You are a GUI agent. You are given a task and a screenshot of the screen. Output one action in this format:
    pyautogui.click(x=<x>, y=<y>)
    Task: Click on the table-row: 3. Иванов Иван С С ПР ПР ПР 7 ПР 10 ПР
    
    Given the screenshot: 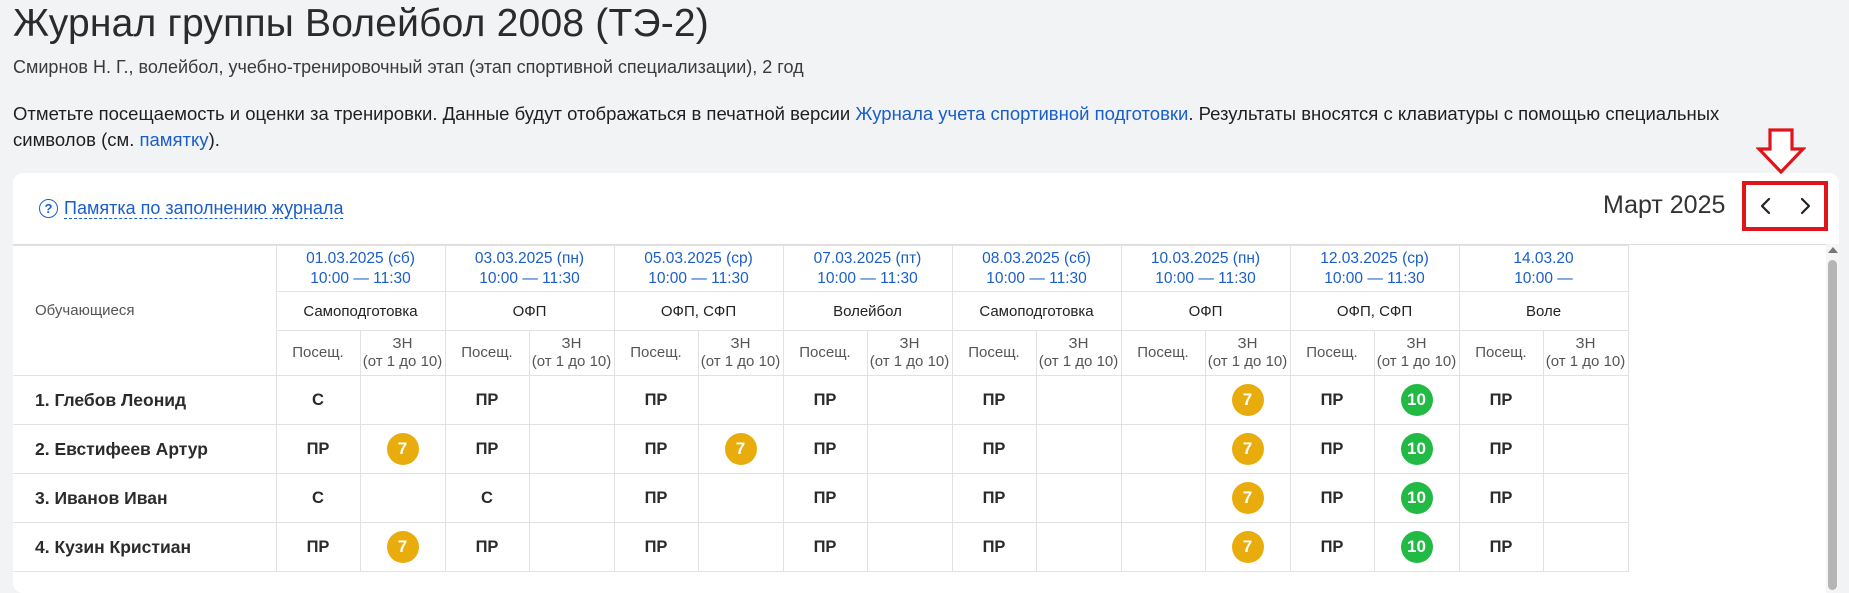 What is the action you would take?
    pyautogui.click(x=821, y=498)
    